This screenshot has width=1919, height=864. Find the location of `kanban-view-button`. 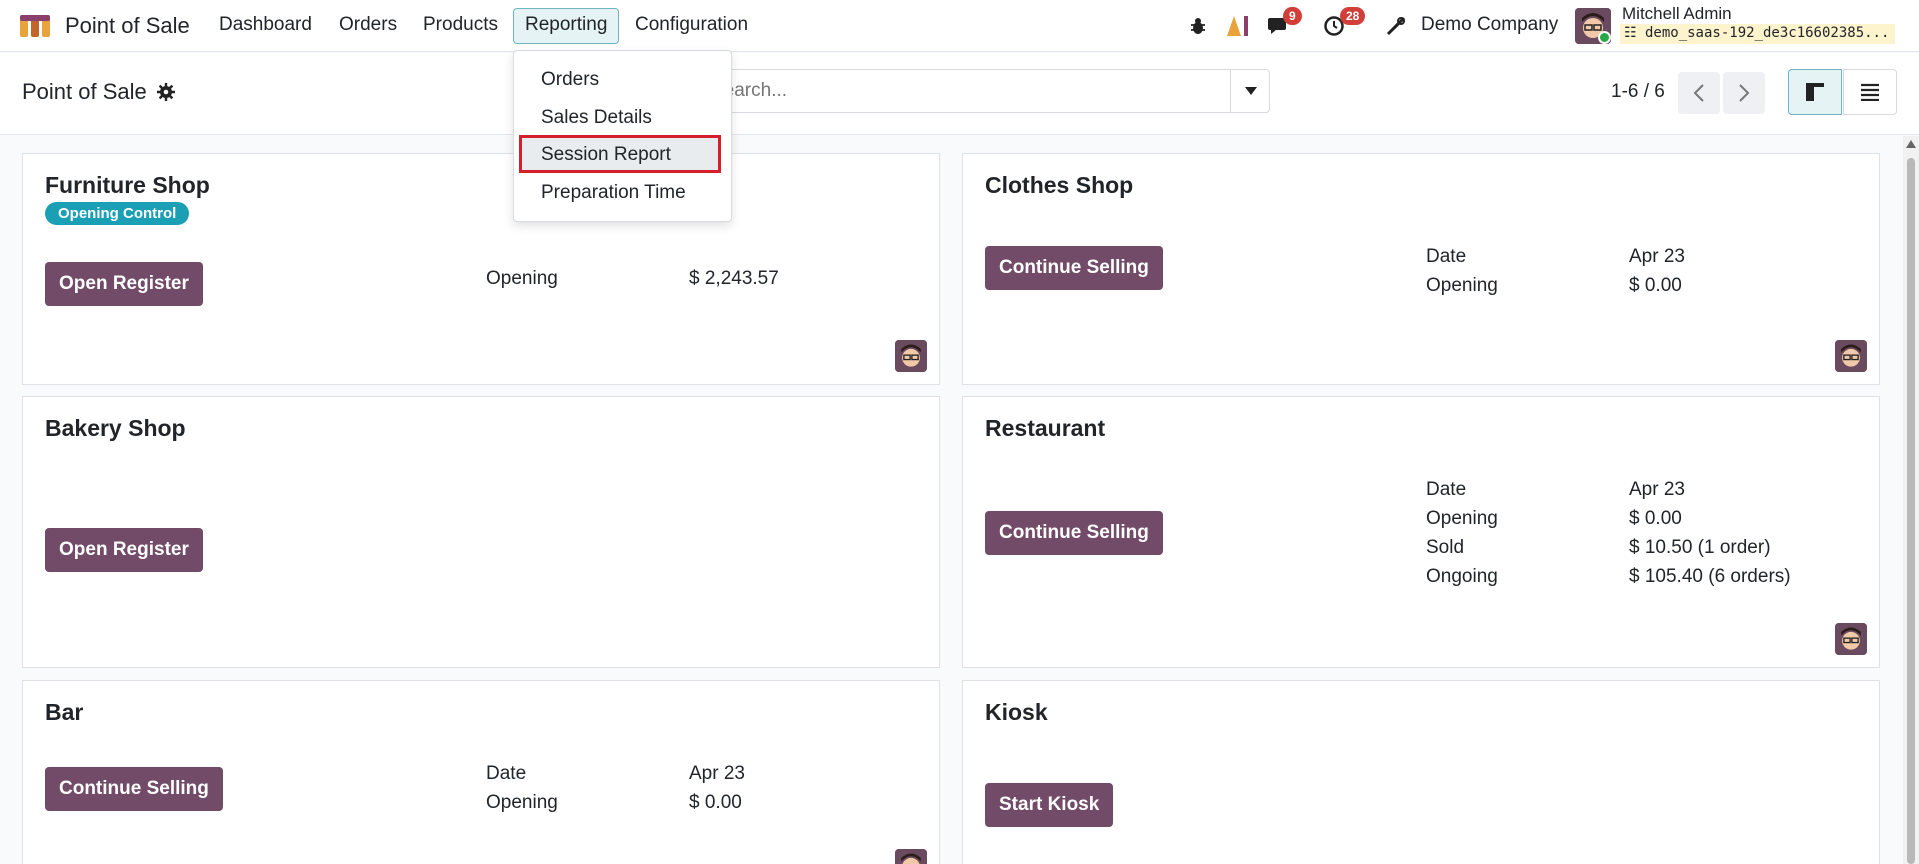

kanban-view-button is located at coordinates (1815, 92).